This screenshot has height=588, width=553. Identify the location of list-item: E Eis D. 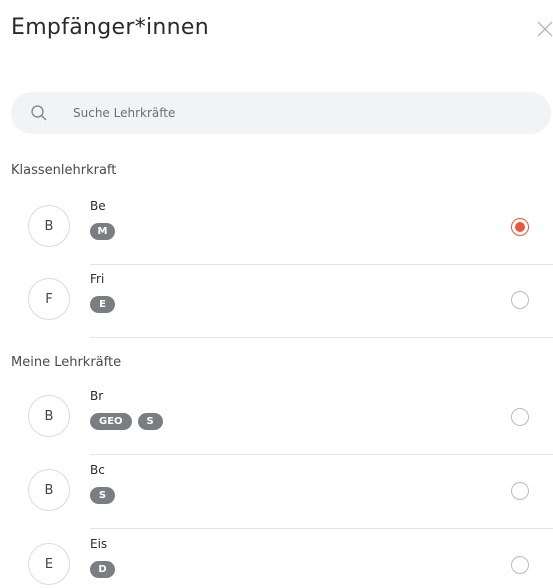
(290, 562).